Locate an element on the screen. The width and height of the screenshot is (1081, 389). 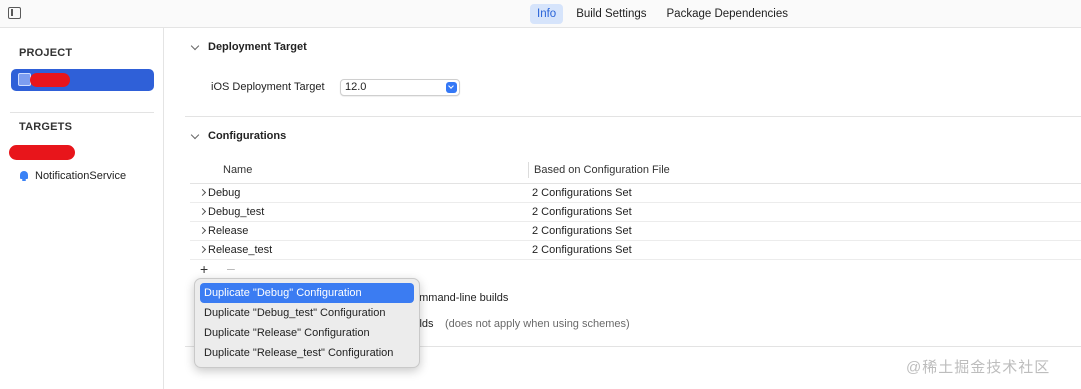
config-name: Debug_test is located at coordinates (236, 212).